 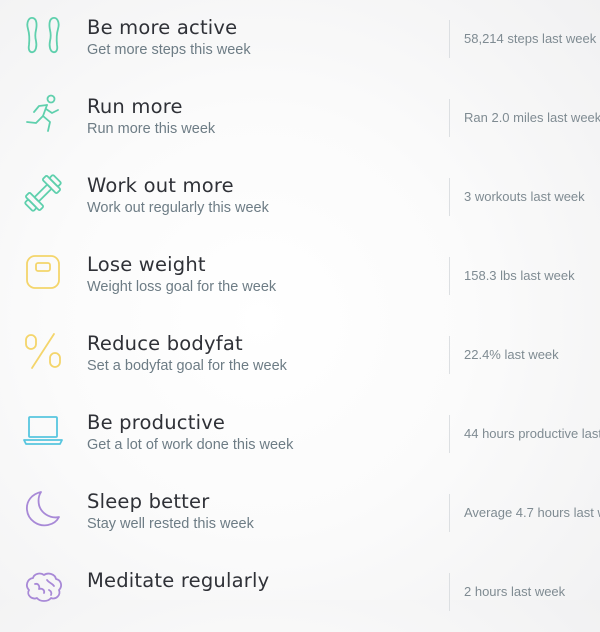 What do you see at coordinates (43, 193) in the screenshot?
I see `dumbbell-icon` at bounding box center [43, 193].